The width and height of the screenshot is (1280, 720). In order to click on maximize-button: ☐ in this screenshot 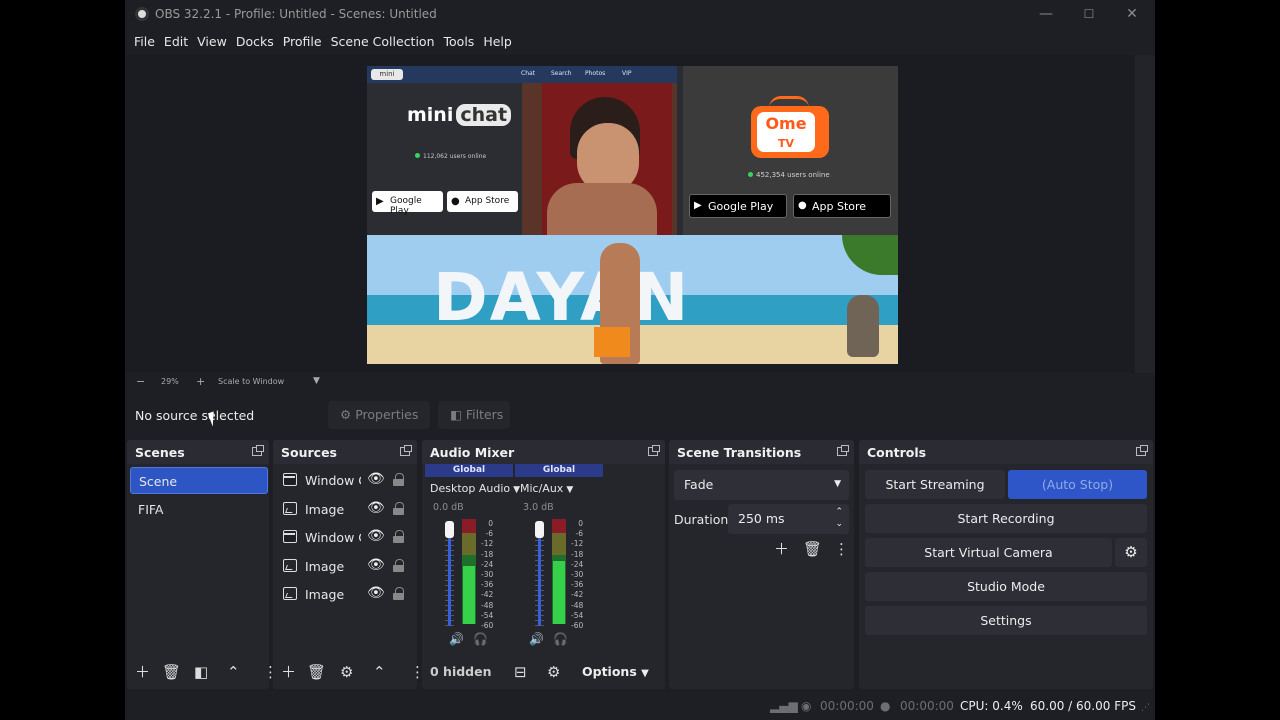, I will do `click(1089, 14)`.